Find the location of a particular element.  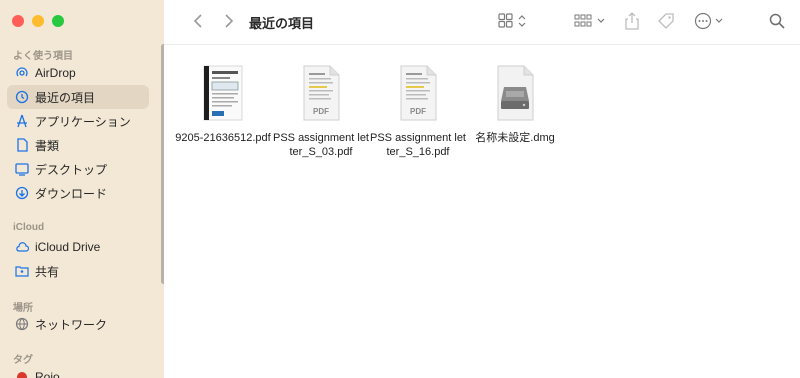

tag-icon is located at coordinates (666, 21).